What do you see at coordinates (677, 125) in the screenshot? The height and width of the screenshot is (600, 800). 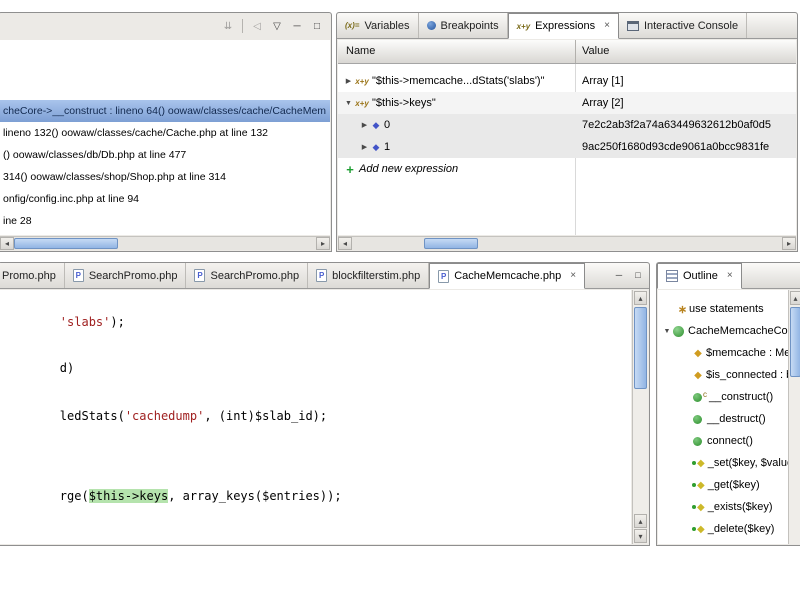 I see `element-value: 7e2c2ab3f2a74a63449632612b0af0d5` at bounding box center [677, 125].